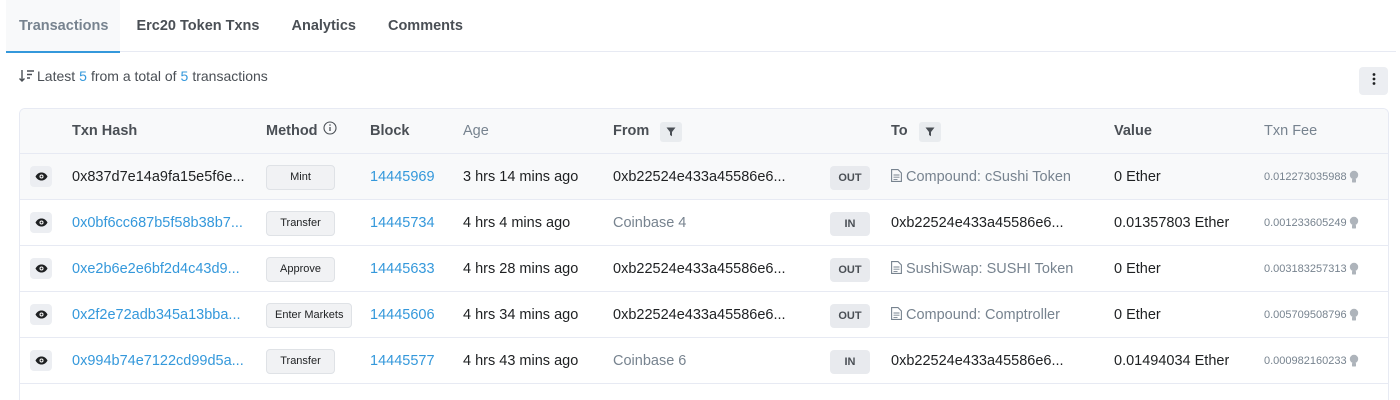 The image size is (1400, 400). What do you see at coordinates (83, 76) in the screenshot?
I see `summary-count: 5` at bounding box center [83, 76].